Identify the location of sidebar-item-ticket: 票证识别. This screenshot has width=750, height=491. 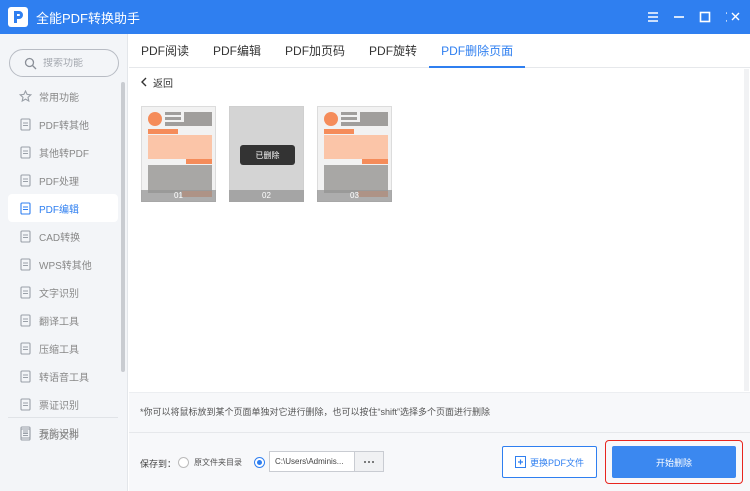
(63, 404).